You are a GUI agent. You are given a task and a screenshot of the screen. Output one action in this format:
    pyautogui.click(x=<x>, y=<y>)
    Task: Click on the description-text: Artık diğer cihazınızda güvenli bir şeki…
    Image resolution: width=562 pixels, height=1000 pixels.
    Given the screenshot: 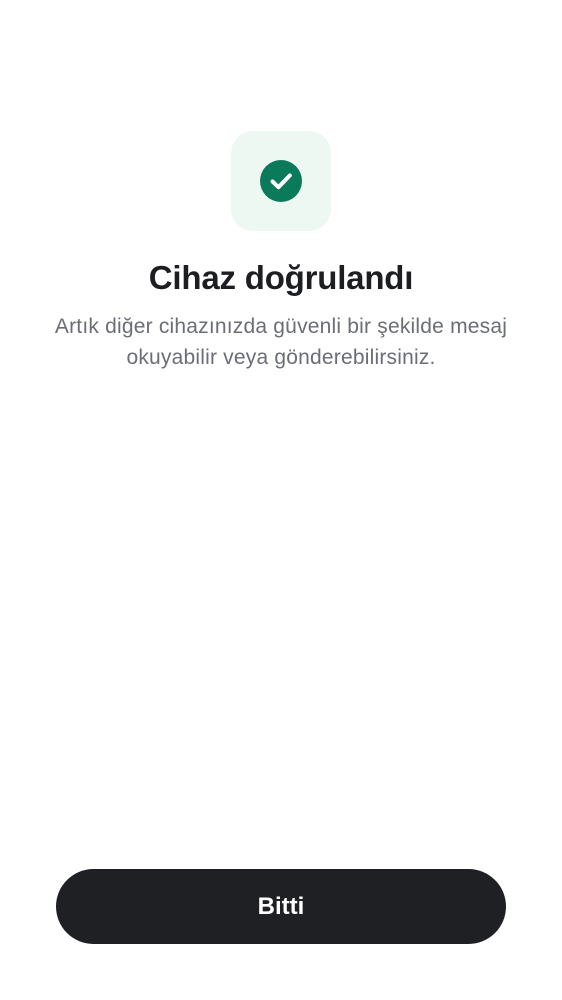 What is the action you would take?
    pyautogui.click(x=281, y=342)
    